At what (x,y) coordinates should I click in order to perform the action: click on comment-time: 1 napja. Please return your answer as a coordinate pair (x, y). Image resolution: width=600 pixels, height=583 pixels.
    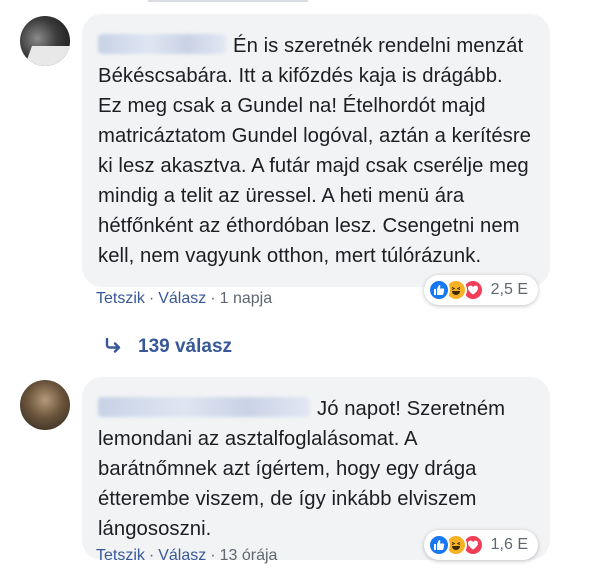
    Looking at the image, I should click on (246, 298).